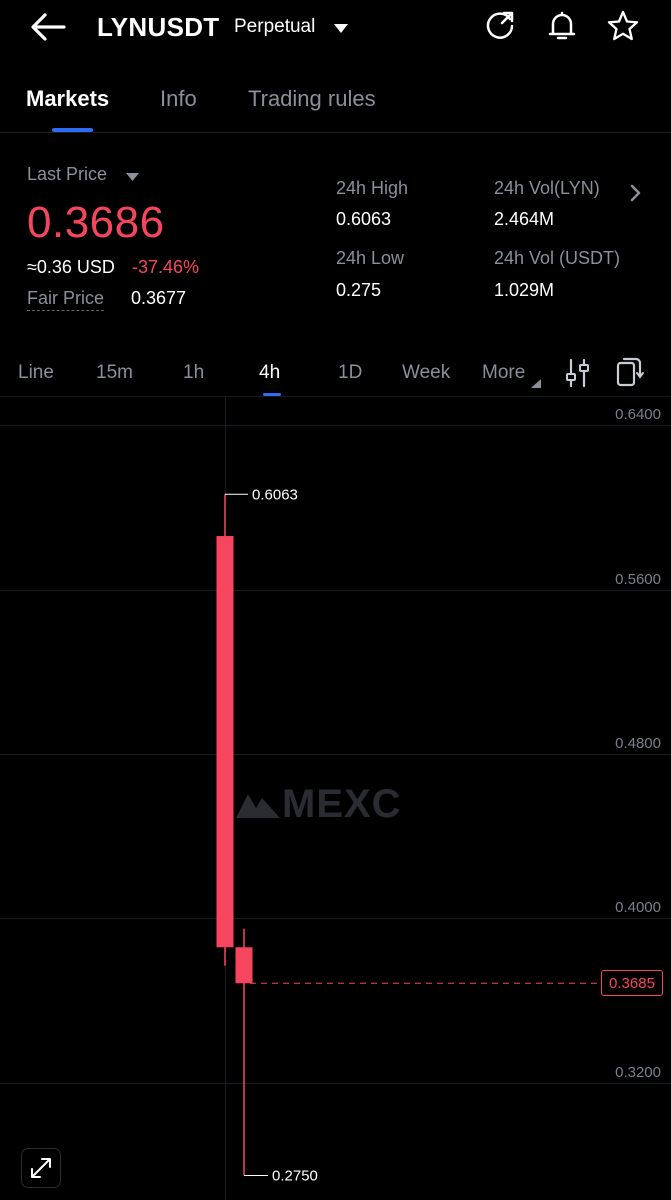 The width and height of the screenshot is (671, 1200). Describe the element at coordinates (370, 258) in the screenshot. I see `low-label: 24h Low` at that location.